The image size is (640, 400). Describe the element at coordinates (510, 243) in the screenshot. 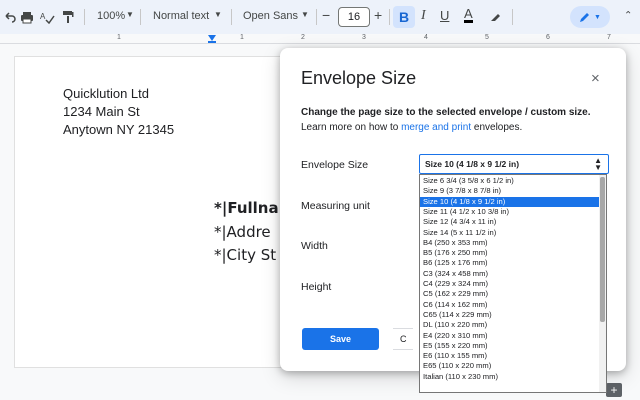

I see `dropdown-option: B4 (250 x 353 mm)` at that location.